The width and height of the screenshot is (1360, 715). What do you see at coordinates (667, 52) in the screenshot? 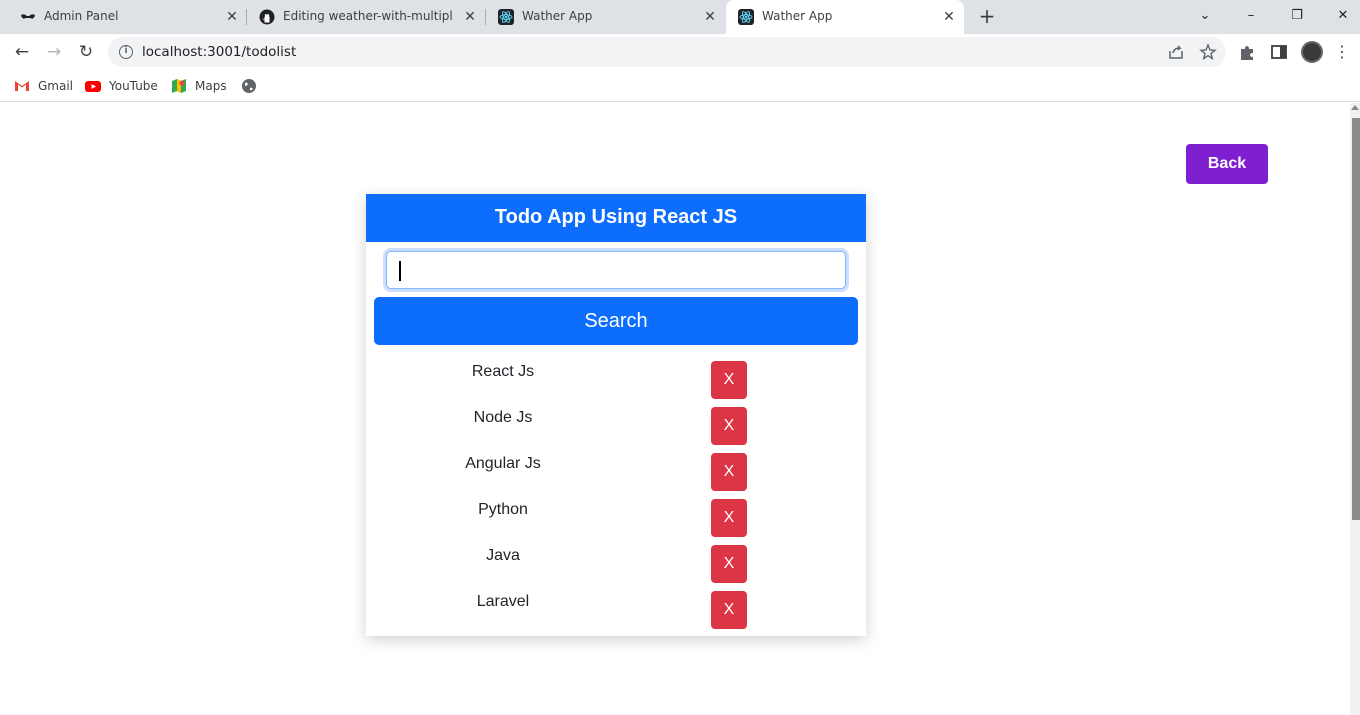
I see `address-bar: i localhost:3001/todolist` at bounding box center [667, 52].